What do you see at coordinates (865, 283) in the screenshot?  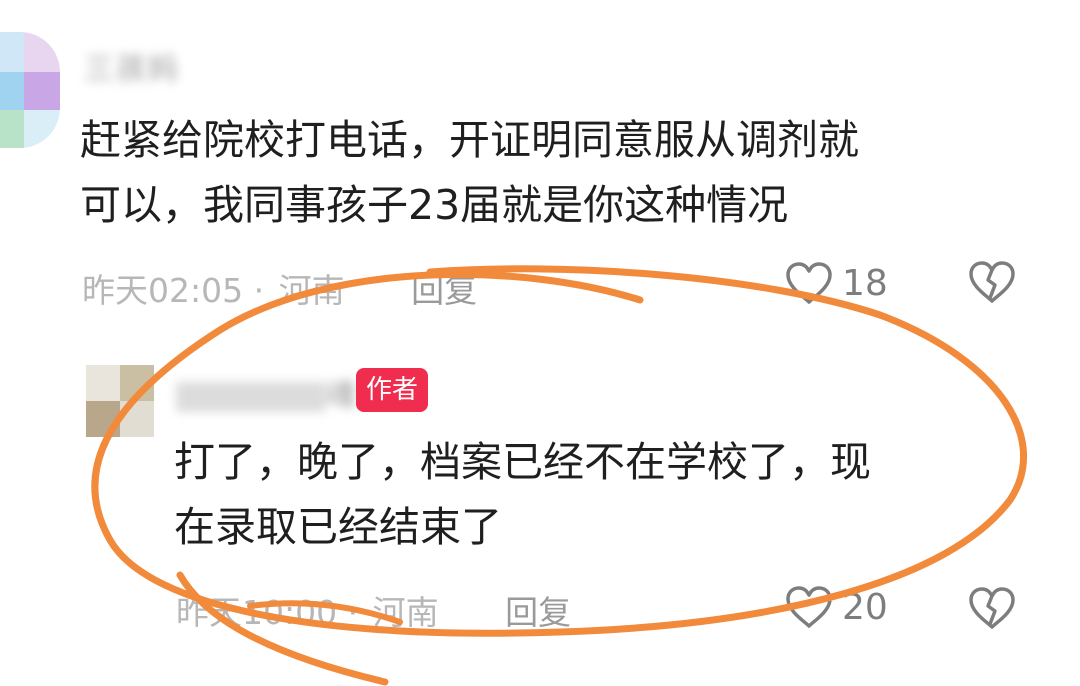 I see `like-count: 18` at bounding box center [865, 283].